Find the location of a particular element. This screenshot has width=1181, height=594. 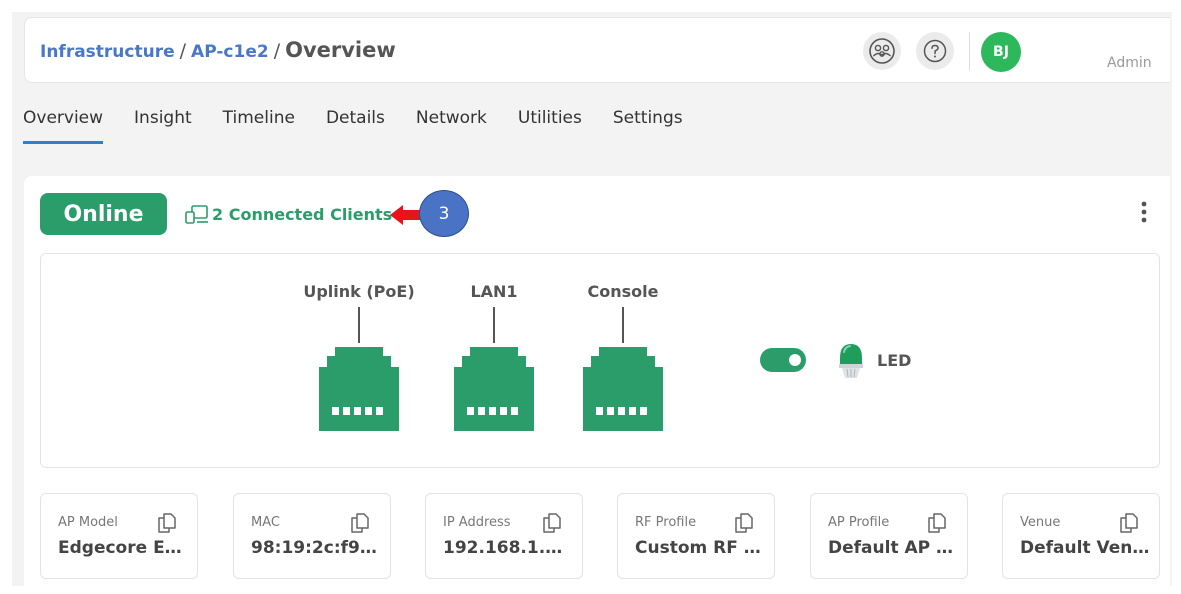

tab-details: Details is located at coordinates (355, 126).